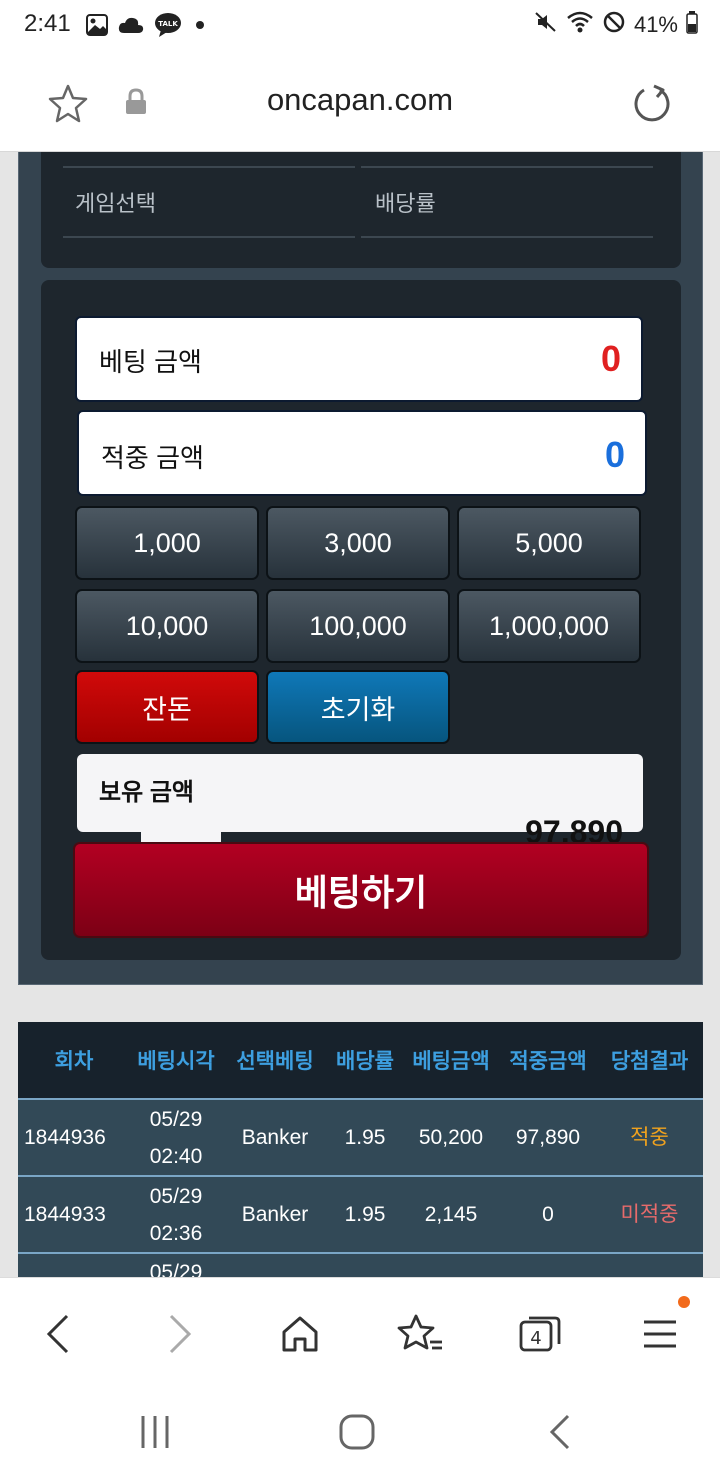  I want to click on bet-amount-box: 베팅 금액 0, so click(359, 359).